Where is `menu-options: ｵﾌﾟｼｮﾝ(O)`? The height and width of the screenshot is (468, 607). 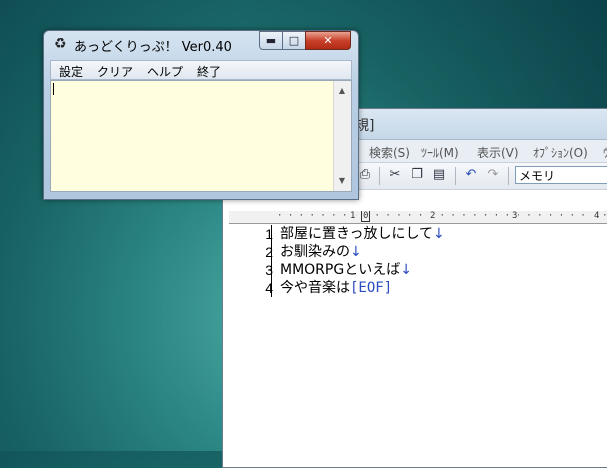 menu-options: ｵﾌﾟｼｮﾝ(O) is located at coordinates (560, 152).